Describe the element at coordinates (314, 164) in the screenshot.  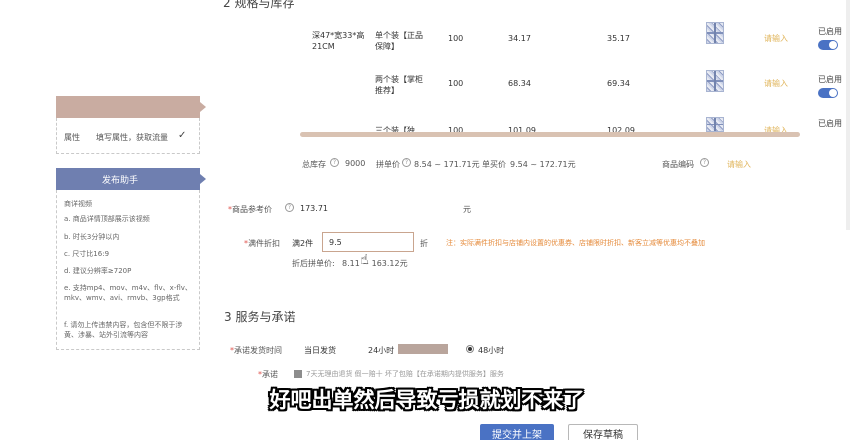
I see `total-stock-label: 总库存` at that location.